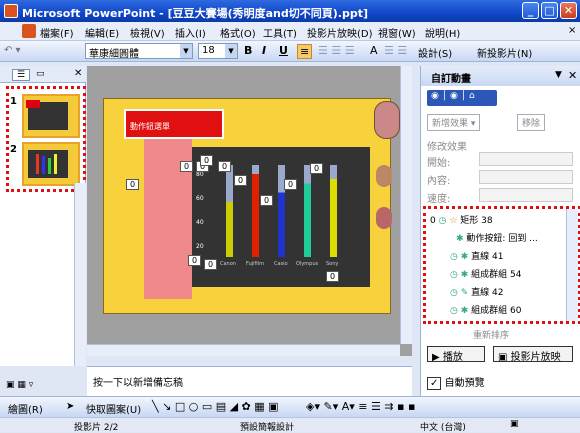  What do you see at coordinates (96, 428) in the screenshot?
I see `slide-counter: 投影片 2/2` at bounding box center [96, 428].